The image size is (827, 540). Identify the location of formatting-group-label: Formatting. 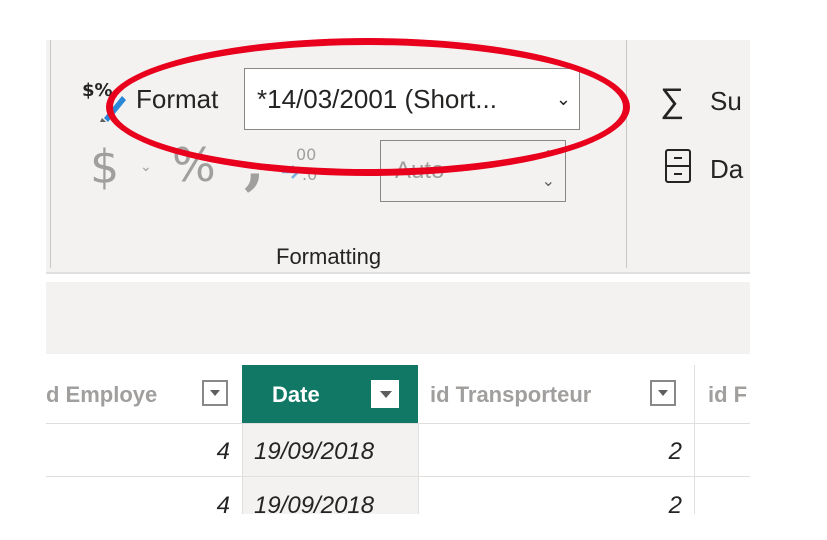
(329, 256).